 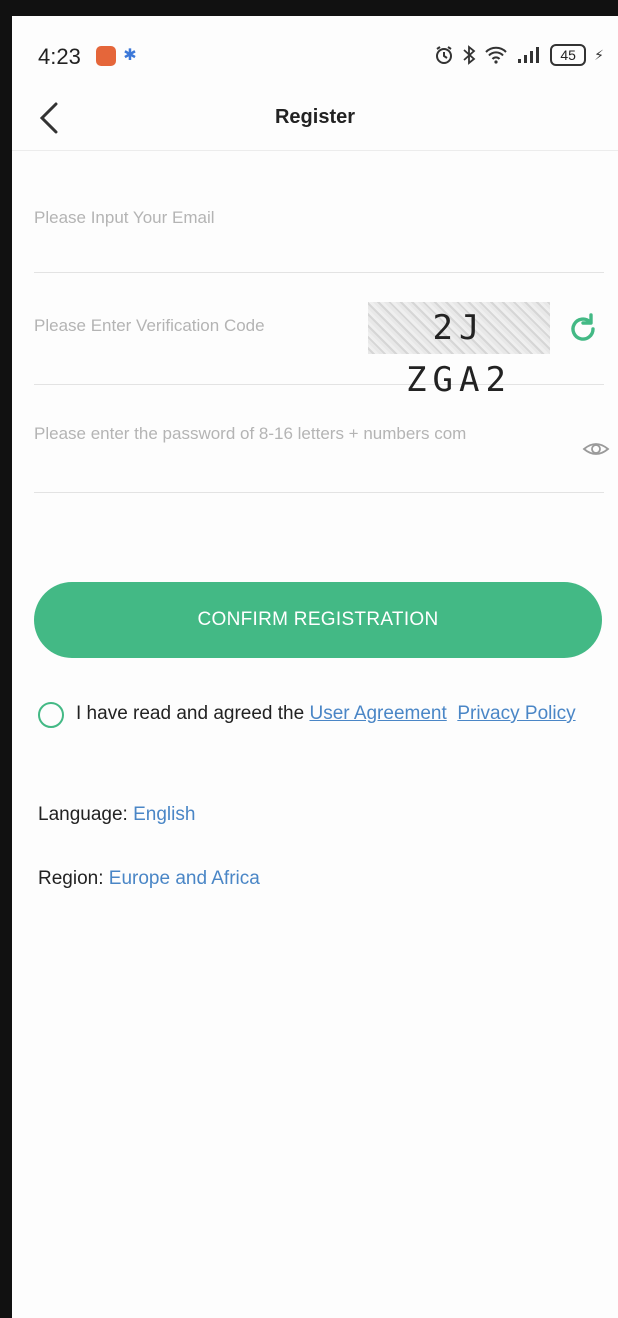 I want to click on region-label: Region:, so click(x=73, y=878).